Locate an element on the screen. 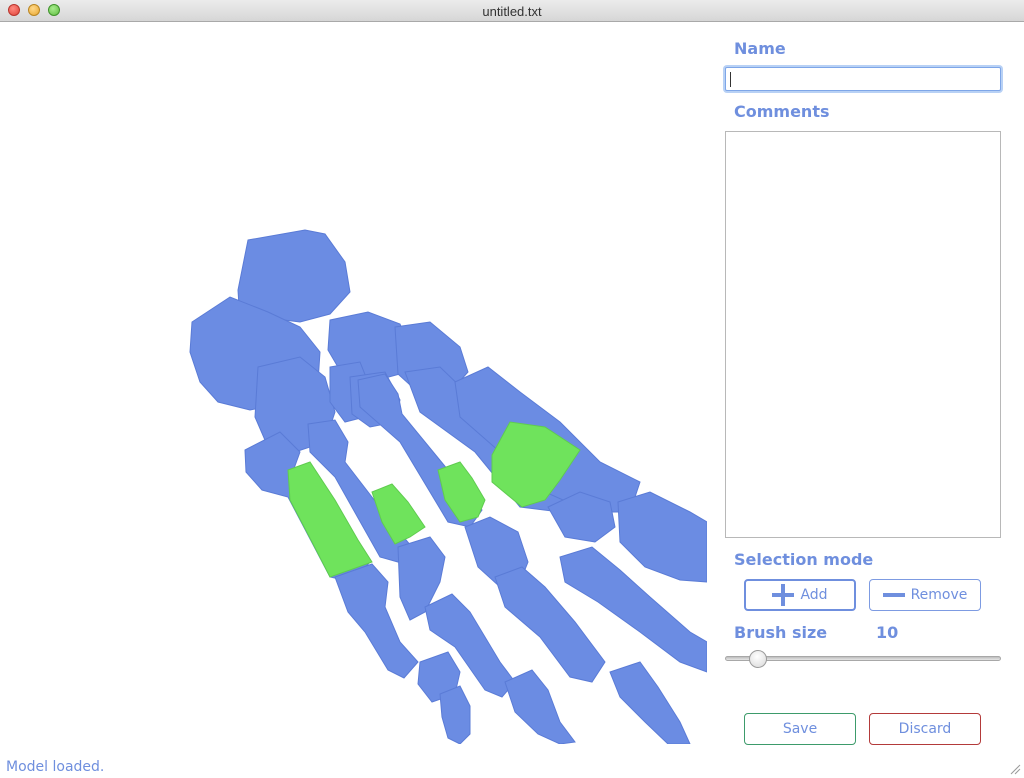 This screenshot has height=778, width=1024. discard-button: Discard is located at coordinates (925, 729).